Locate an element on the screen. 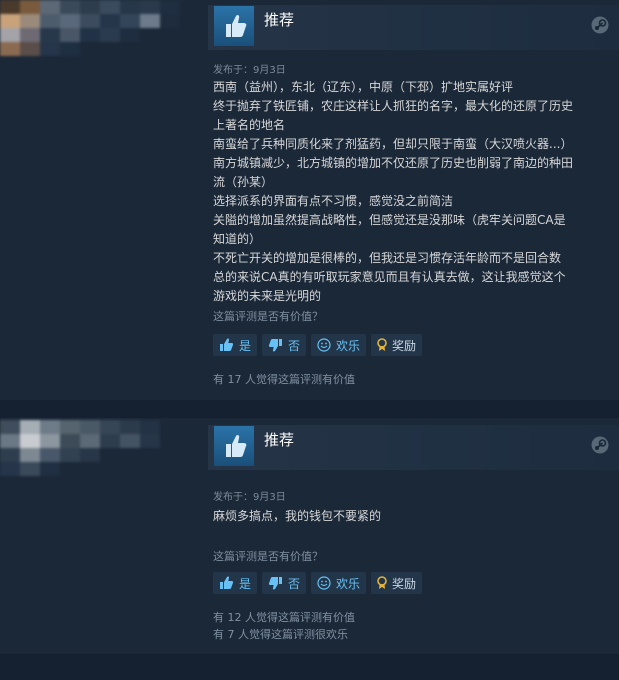 This screenshot has height=680, width=619. review-line: 终于抛弃了铁匠铺，农庄这样让人抓狂的名字，最大化的还原了历史 is located at coordinates (393, 106).